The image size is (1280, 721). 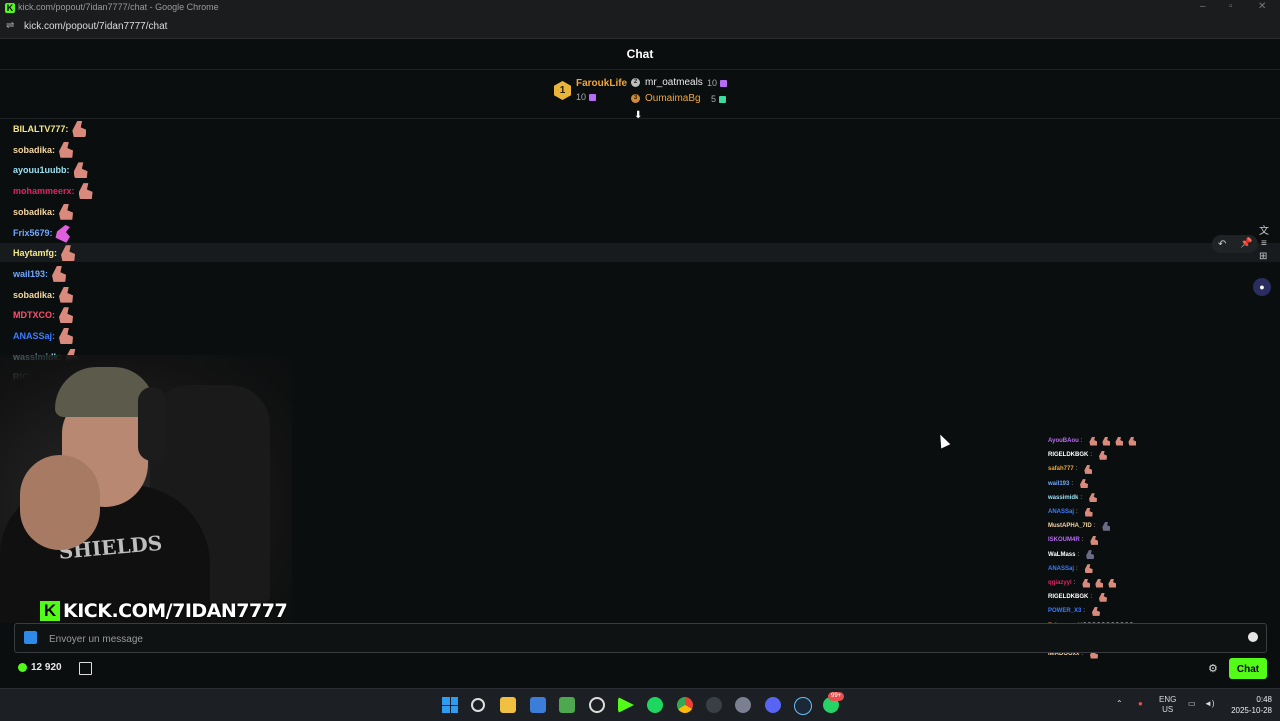 I want to click on search-icon, so click(x=478, y=705).